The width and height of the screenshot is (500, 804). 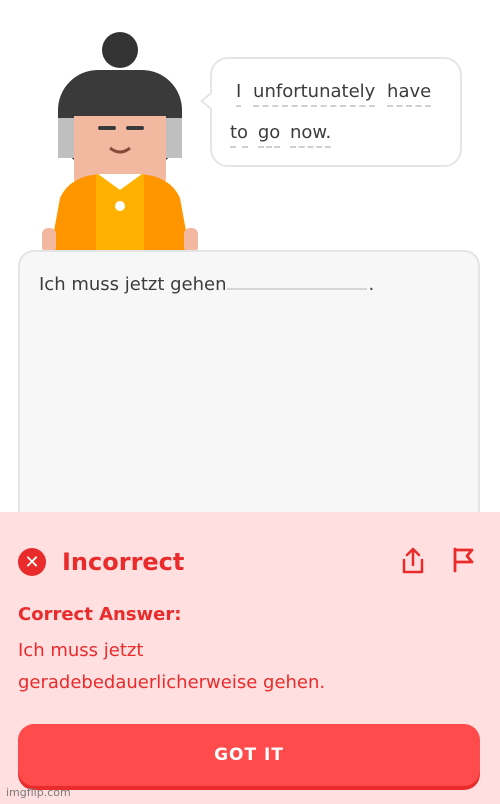 I want to click on answer-period: ., so click(x=371, y=284).